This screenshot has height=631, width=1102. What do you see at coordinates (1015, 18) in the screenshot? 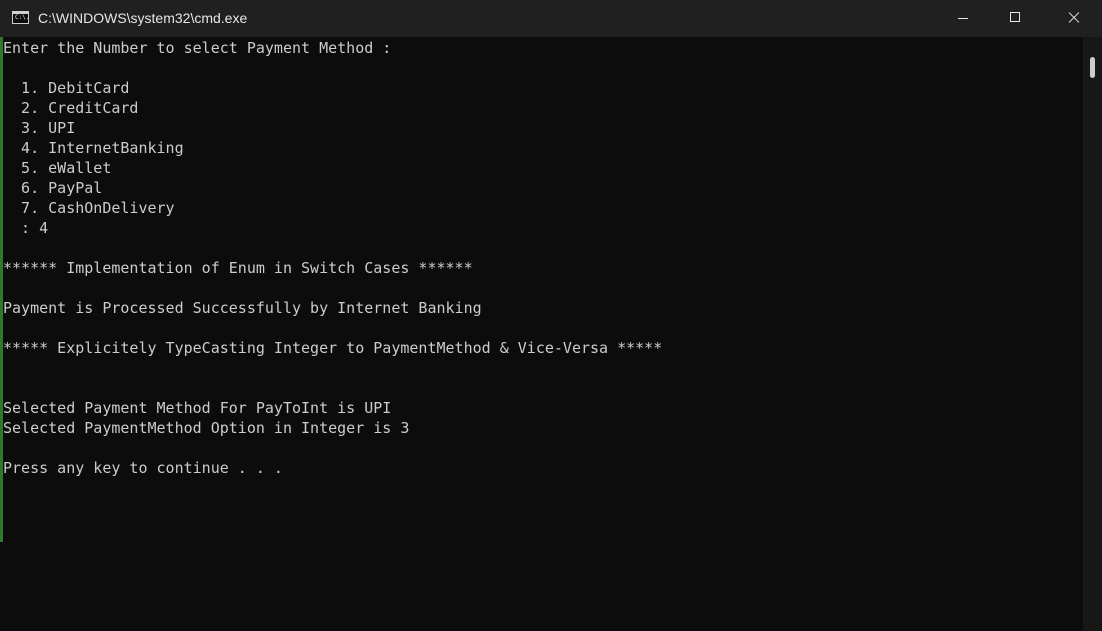
I see `maximize-button` at bounding box center [1015, 18].